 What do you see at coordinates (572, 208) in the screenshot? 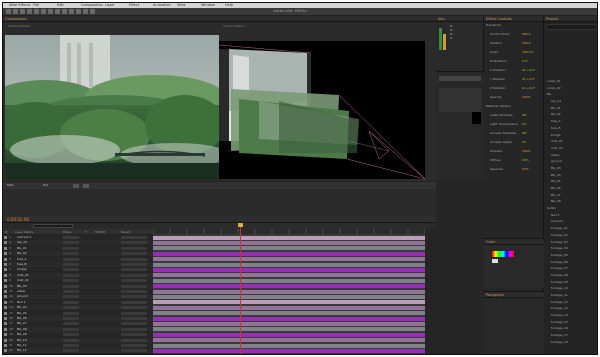
I see `project-item: Solids` at bounding box center [572, 208].